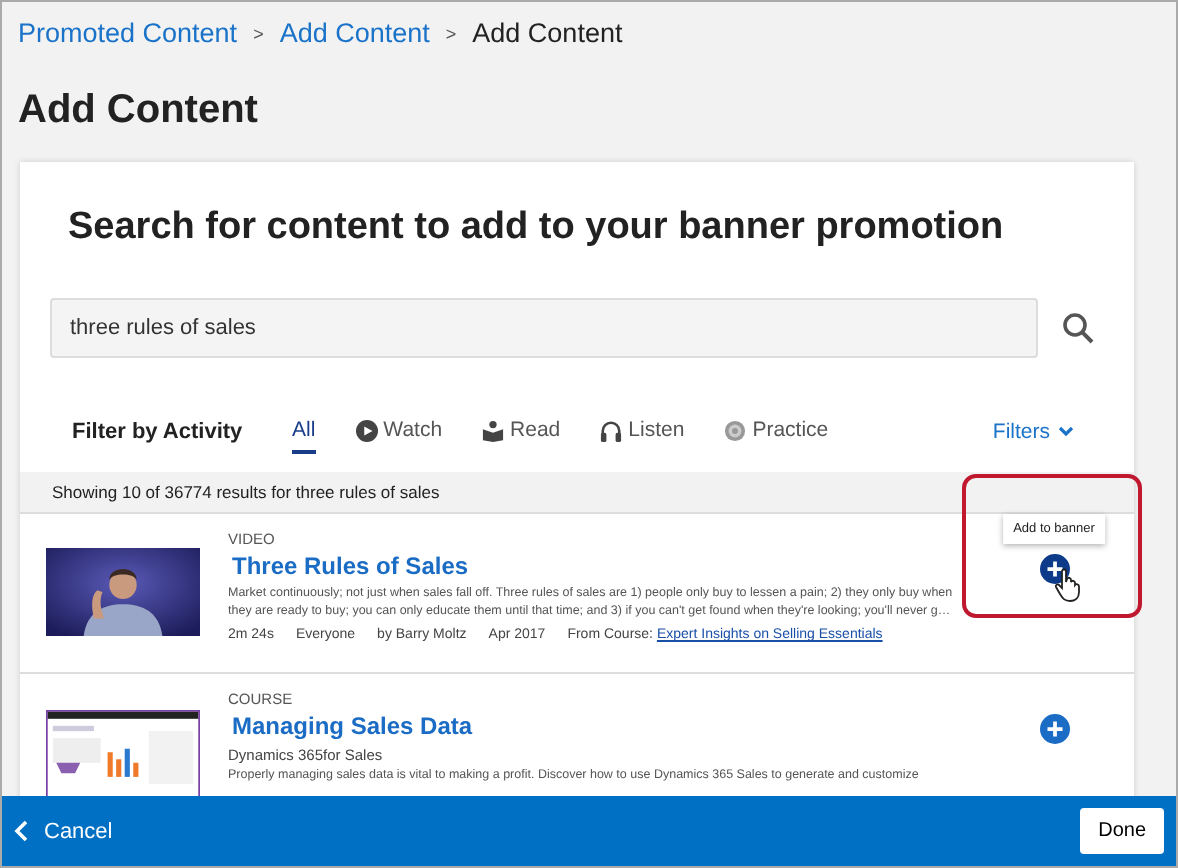 This screenshot has height=868, width=1178. Describe the element at coordinates (612, 726) in the screenshot. I see `result-title-link: Managing Sales Data` at that location.